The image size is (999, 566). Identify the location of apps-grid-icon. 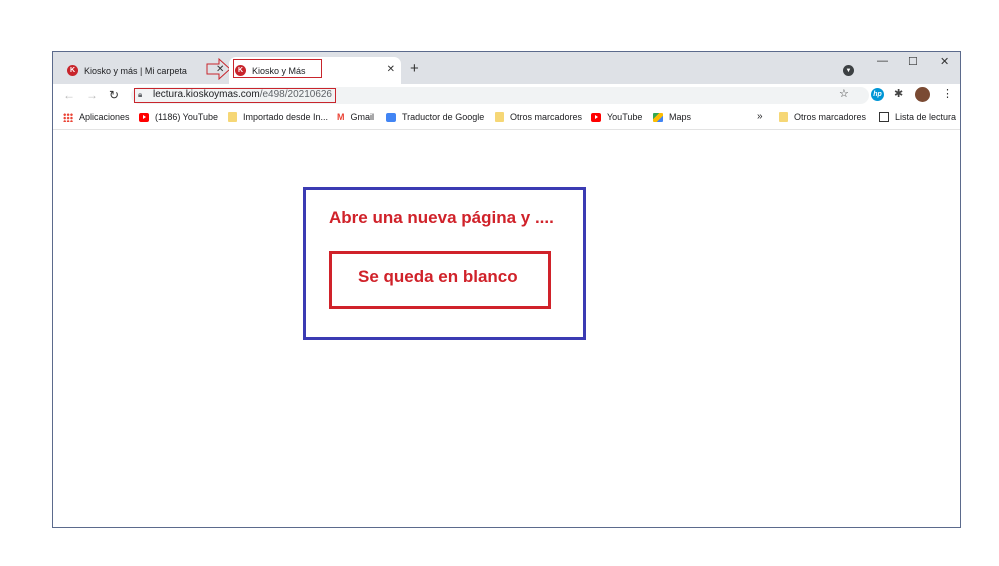
(68, 117).